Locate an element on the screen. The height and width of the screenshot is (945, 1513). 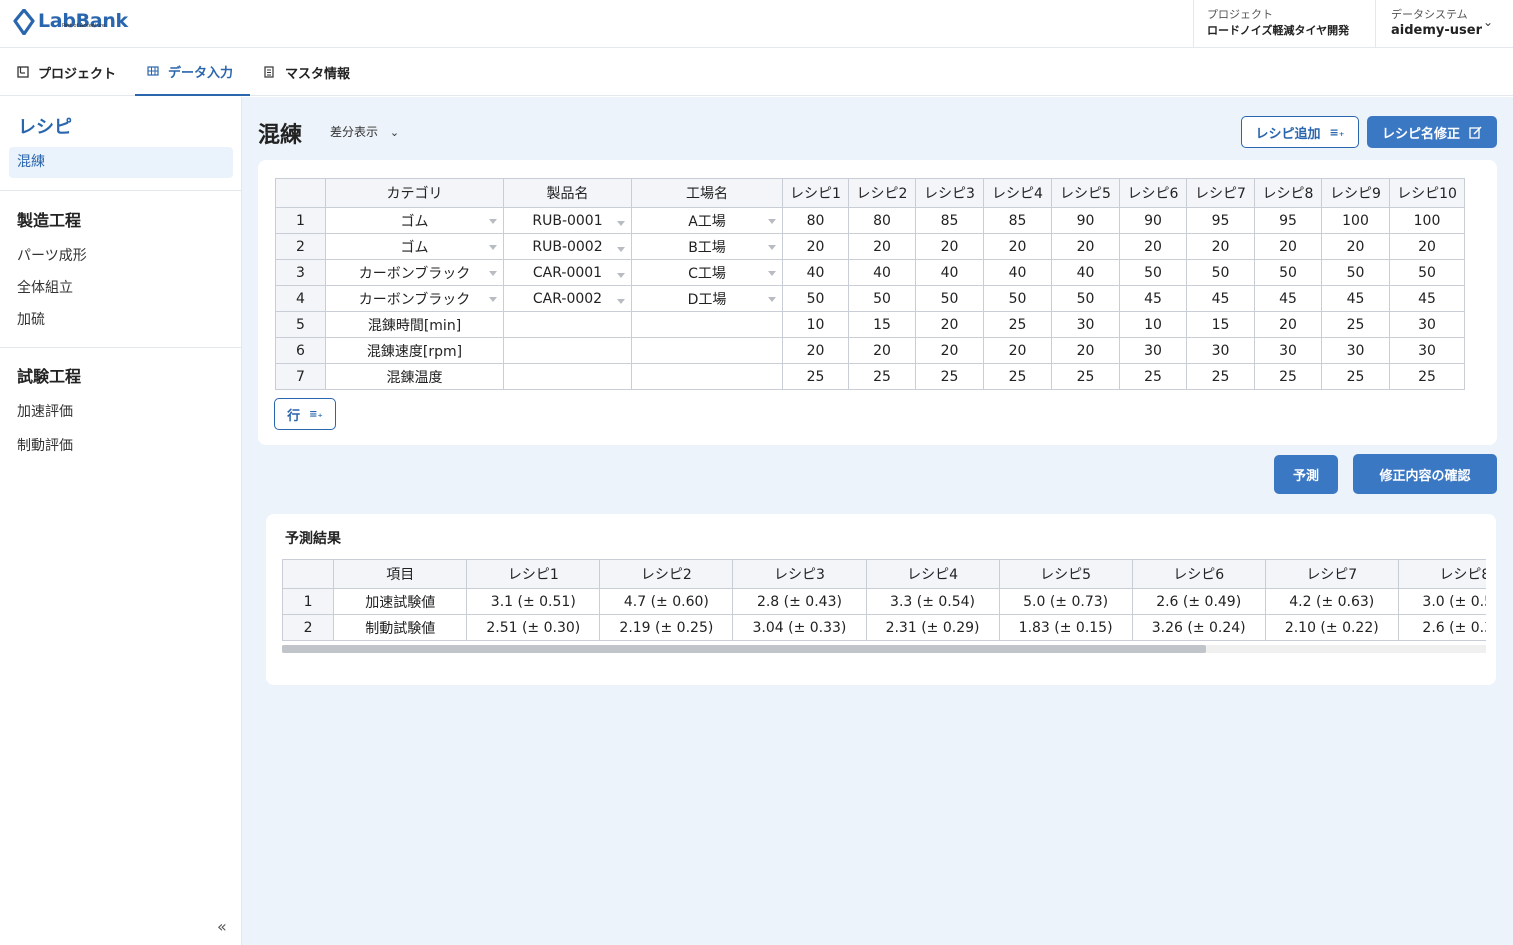
recipe-value-cell: 10 is located at coordinates (1153, 324).